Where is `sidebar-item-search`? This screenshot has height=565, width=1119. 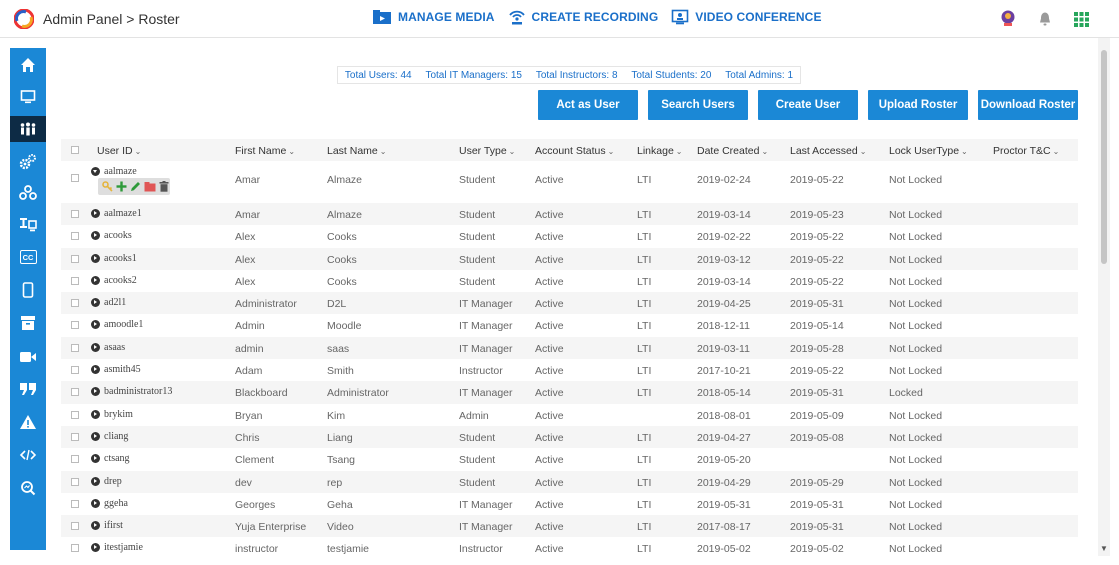 sidebar-item-search is located at coordinates (28, 488).